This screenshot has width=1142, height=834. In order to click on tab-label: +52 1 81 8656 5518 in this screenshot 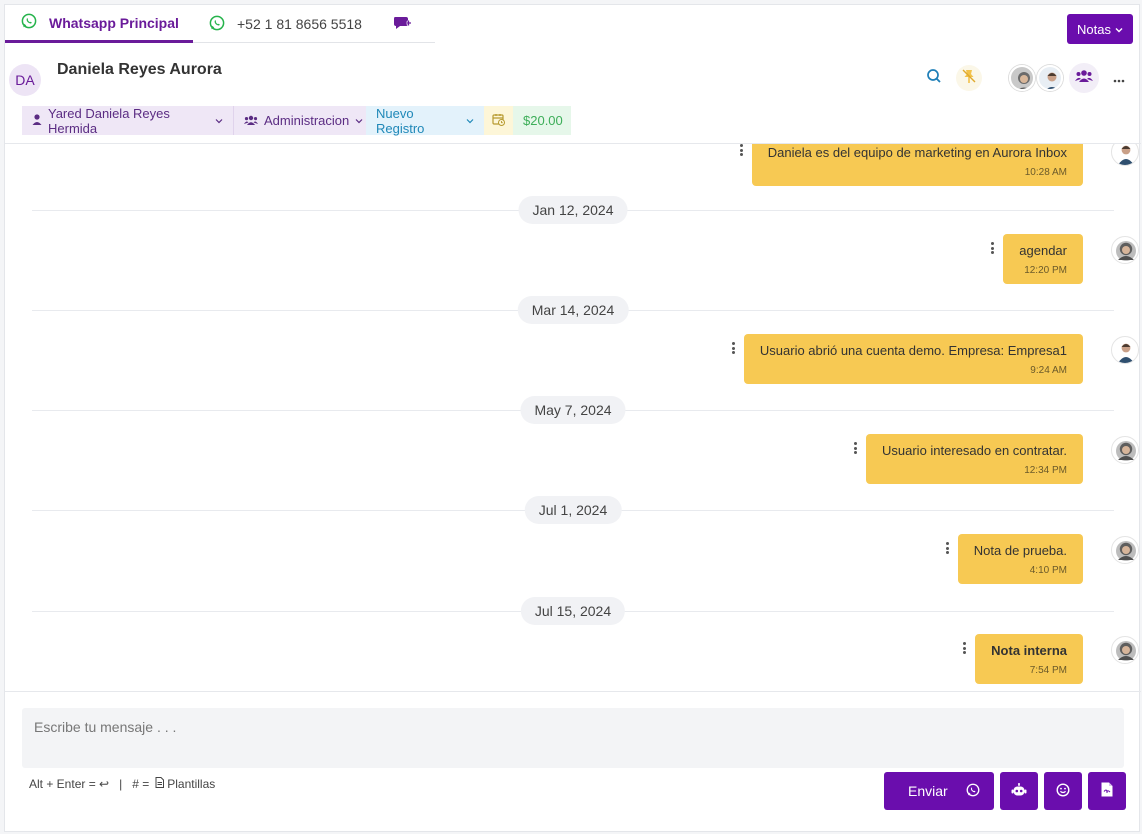, I will do `click(299, 24)`.